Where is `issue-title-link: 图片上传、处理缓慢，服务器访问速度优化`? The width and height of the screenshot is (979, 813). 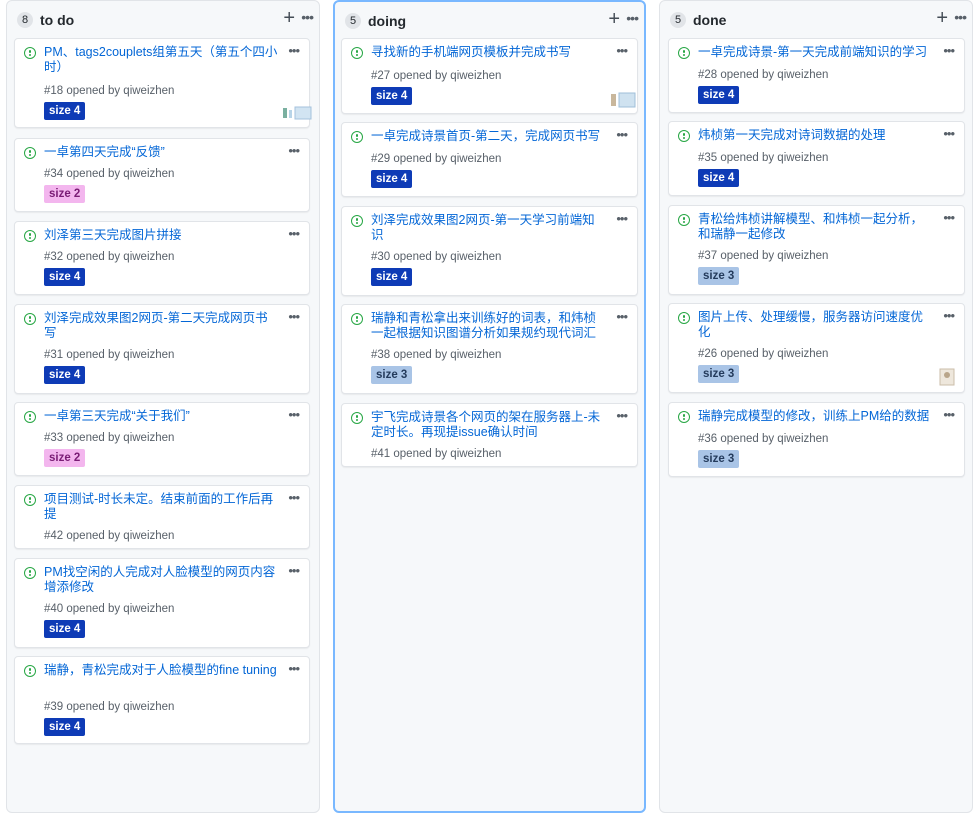
issue-title-link: 图片上传、处理缓慢，服务器访问速度优化 is located at coordinates (816, 325).